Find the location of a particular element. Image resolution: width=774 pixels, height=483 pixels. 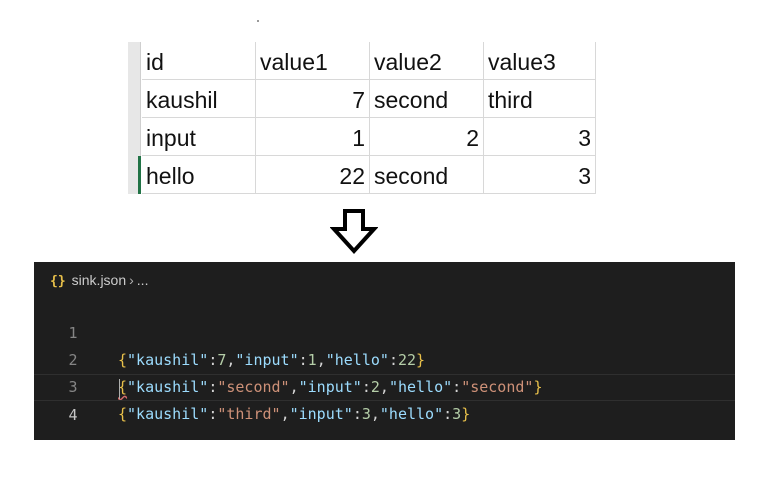

sheet-row-hello: hello 22 second 3 is located at coordinates (362, 175).